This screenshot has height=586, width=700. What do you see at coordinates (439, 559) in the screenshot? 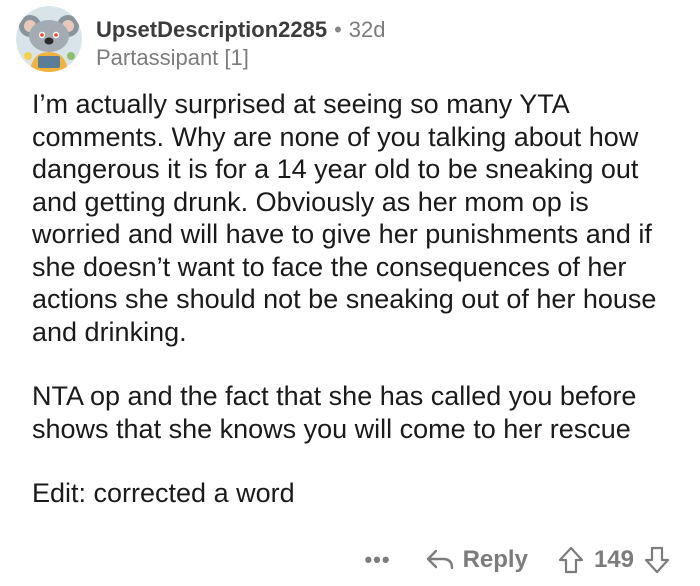
I see `reply-arrow-icon` at bounding box center [439, 559].